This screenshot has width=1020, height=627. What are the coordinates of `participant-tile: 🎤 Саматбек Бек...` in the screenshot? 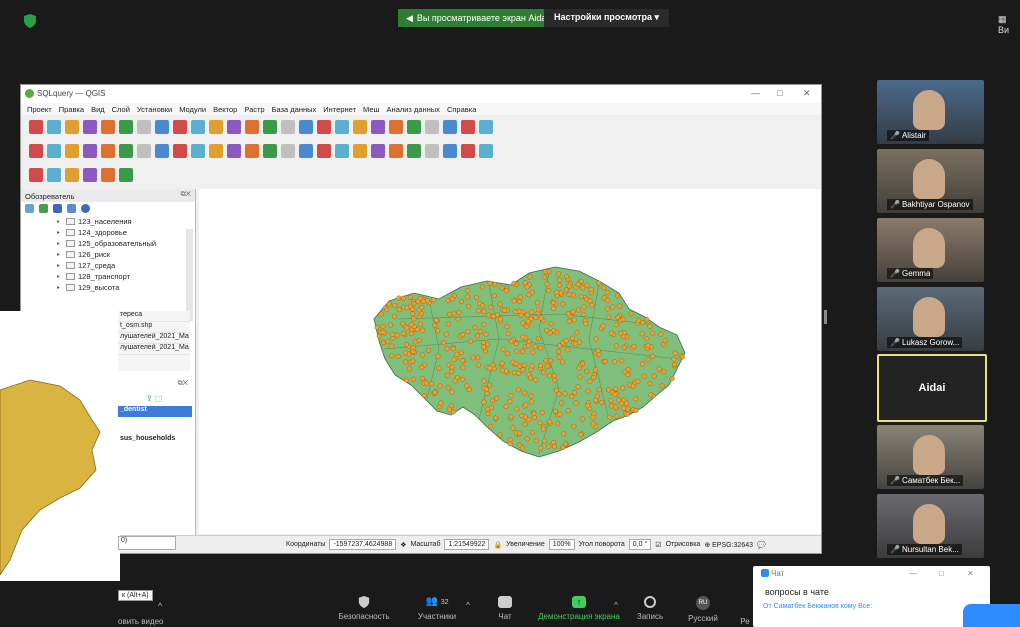 It's located at (930, 457).